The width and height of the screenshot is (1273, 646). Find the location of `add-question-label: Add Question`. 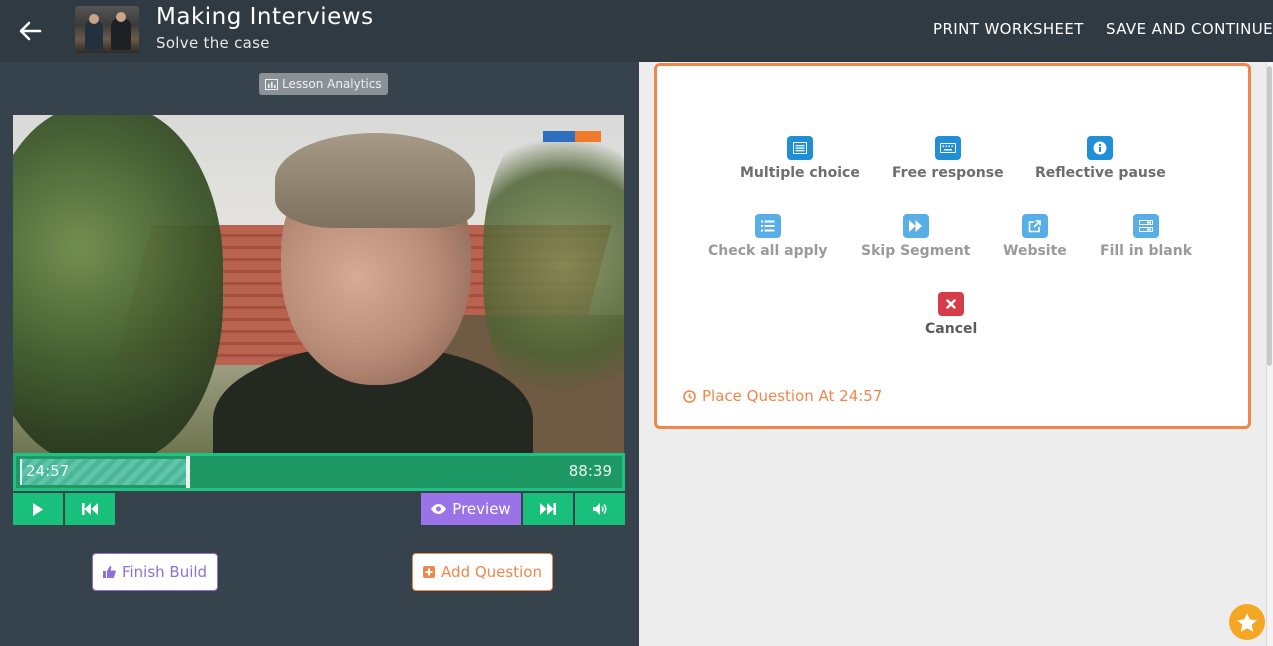

add-question-label: Add Question is located at coordinates (491, 572).